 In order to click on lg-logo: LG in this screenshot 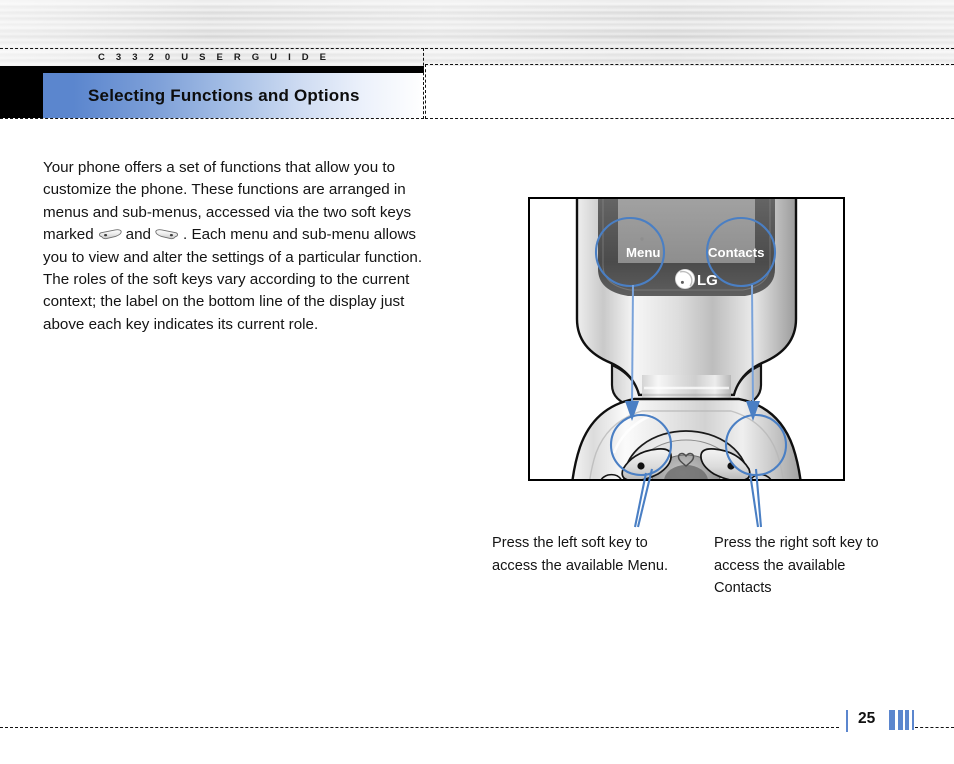, I will do `click(696, 279)`.